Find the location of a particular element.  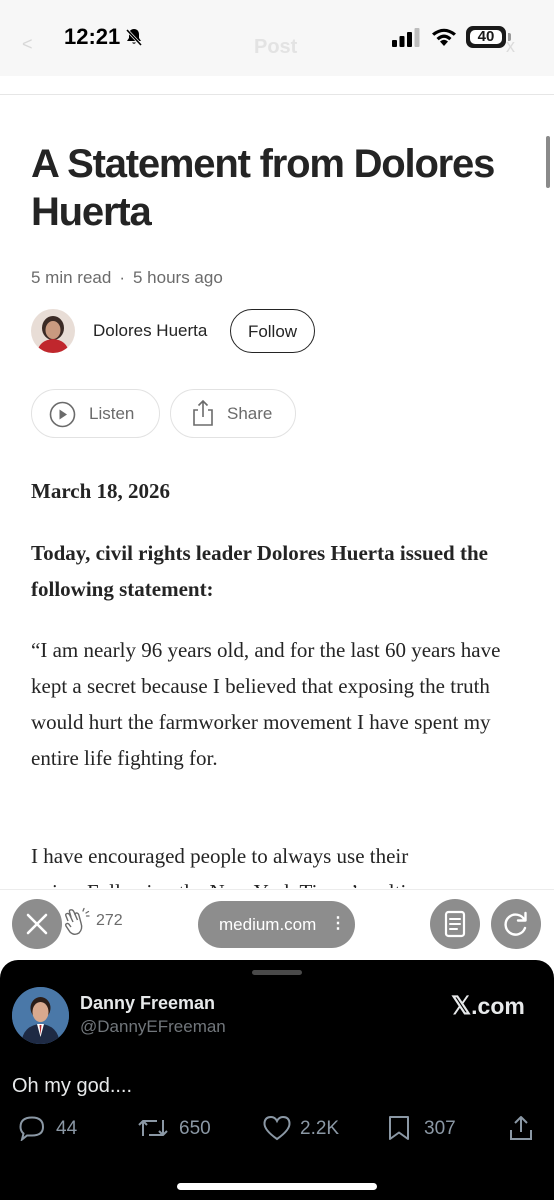

posted-time: 5 hours ago is located at coordinates (178, 277).